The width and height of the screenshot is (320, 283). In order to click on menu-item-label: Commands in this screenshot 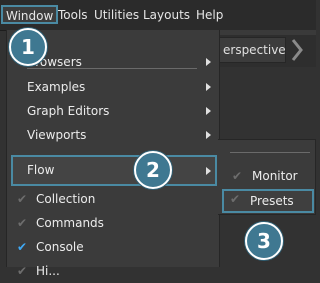, I will do `click(70, 223)`.